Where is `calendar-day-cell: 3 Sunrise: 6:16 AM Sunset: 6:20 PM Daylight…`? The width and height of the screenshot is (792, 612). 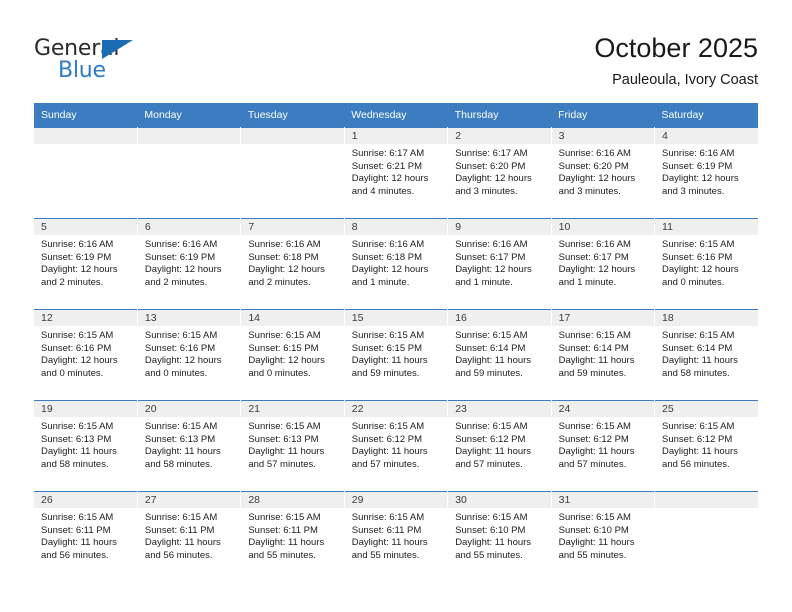 calendar-day-cell: 3 Sunrise: 6:16 AM Sunset: 6:20 PM Daylight… is located at coordinates (603, 173).